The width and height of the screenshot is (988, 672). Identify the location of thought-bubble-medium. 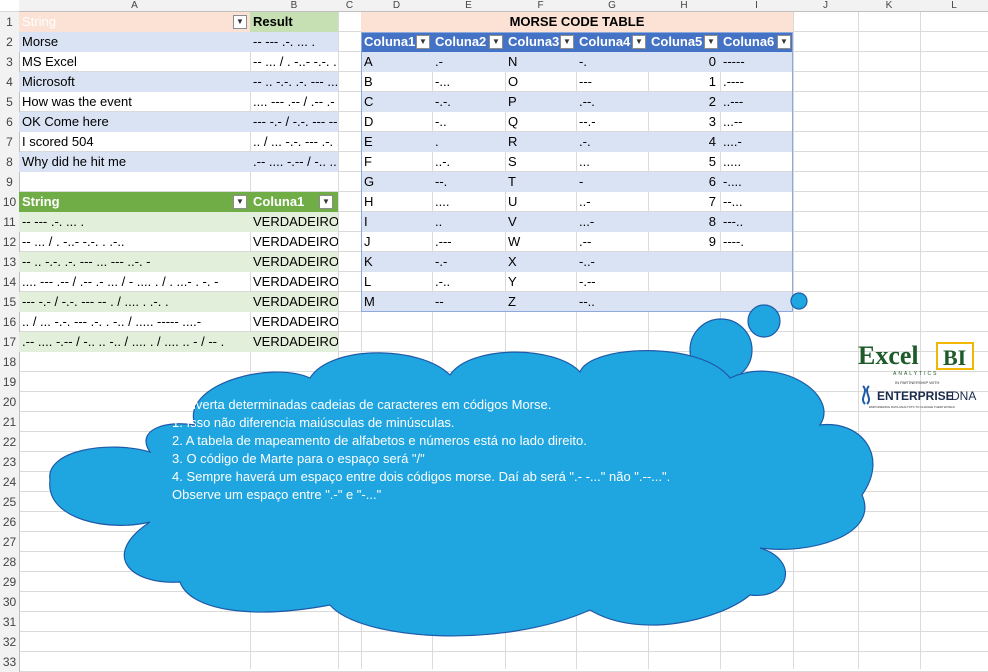
(764, 321).